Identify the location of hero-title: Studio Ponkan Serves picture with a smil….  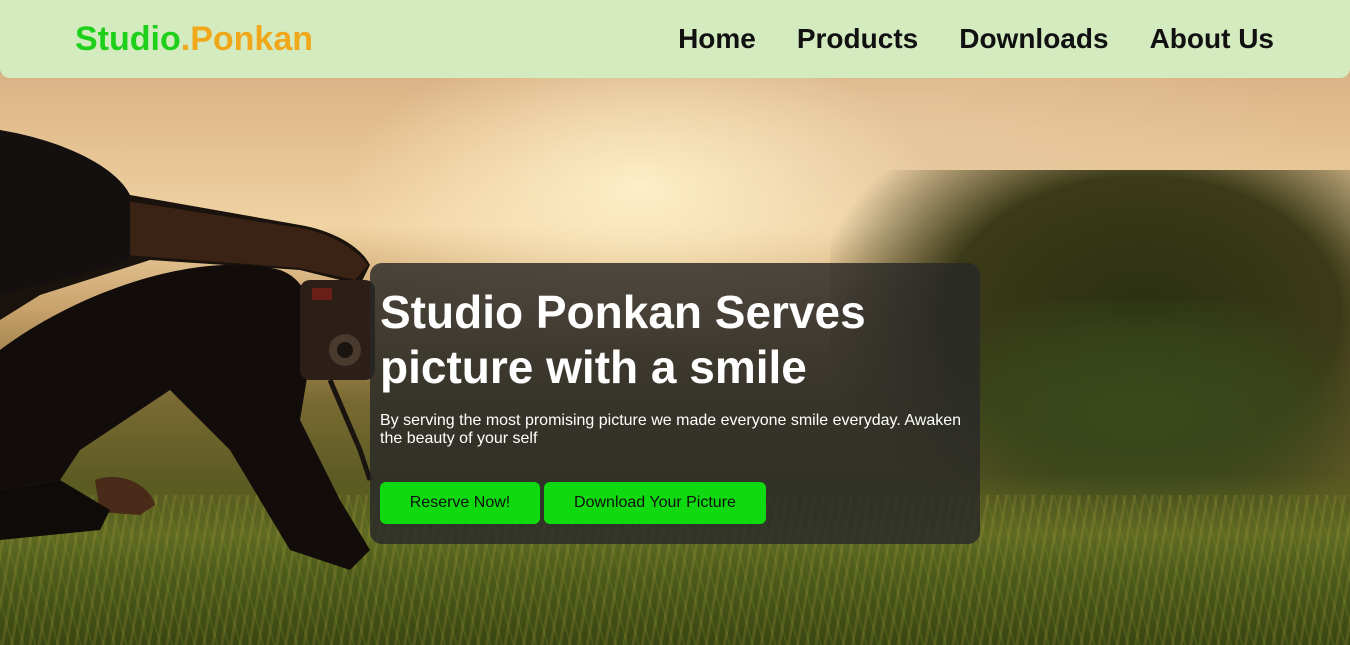
(623, 339).